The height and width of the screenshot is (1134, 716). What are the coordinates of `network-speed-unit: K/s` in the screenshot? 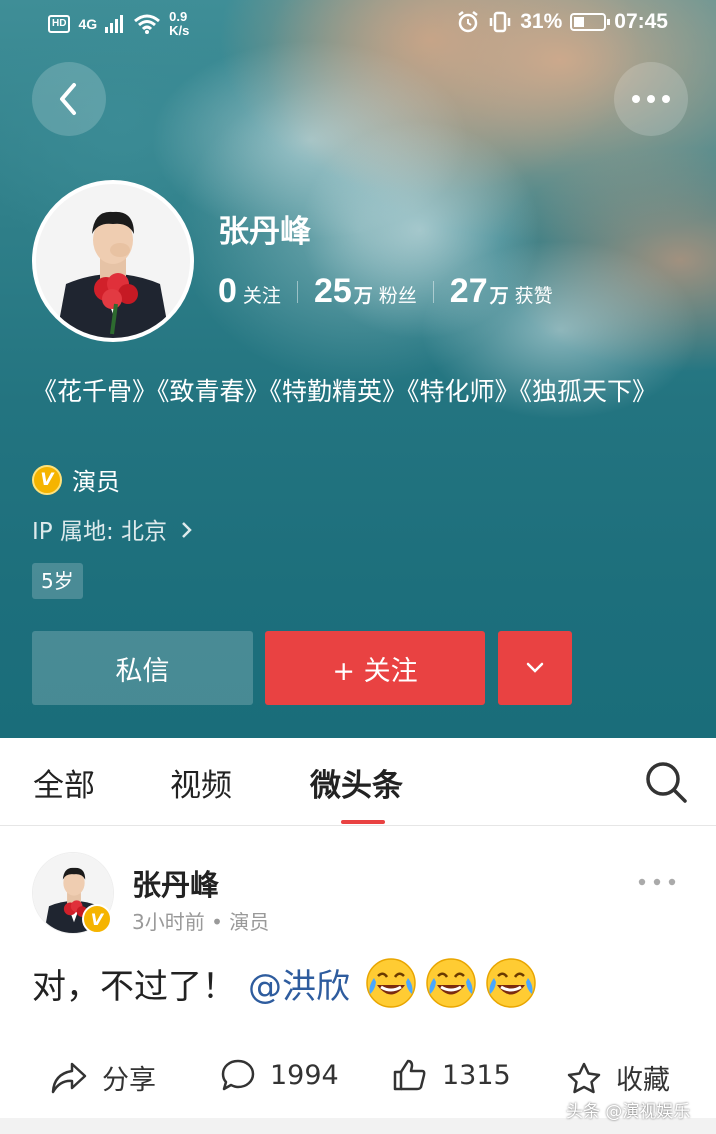 It's located at (179, 30).